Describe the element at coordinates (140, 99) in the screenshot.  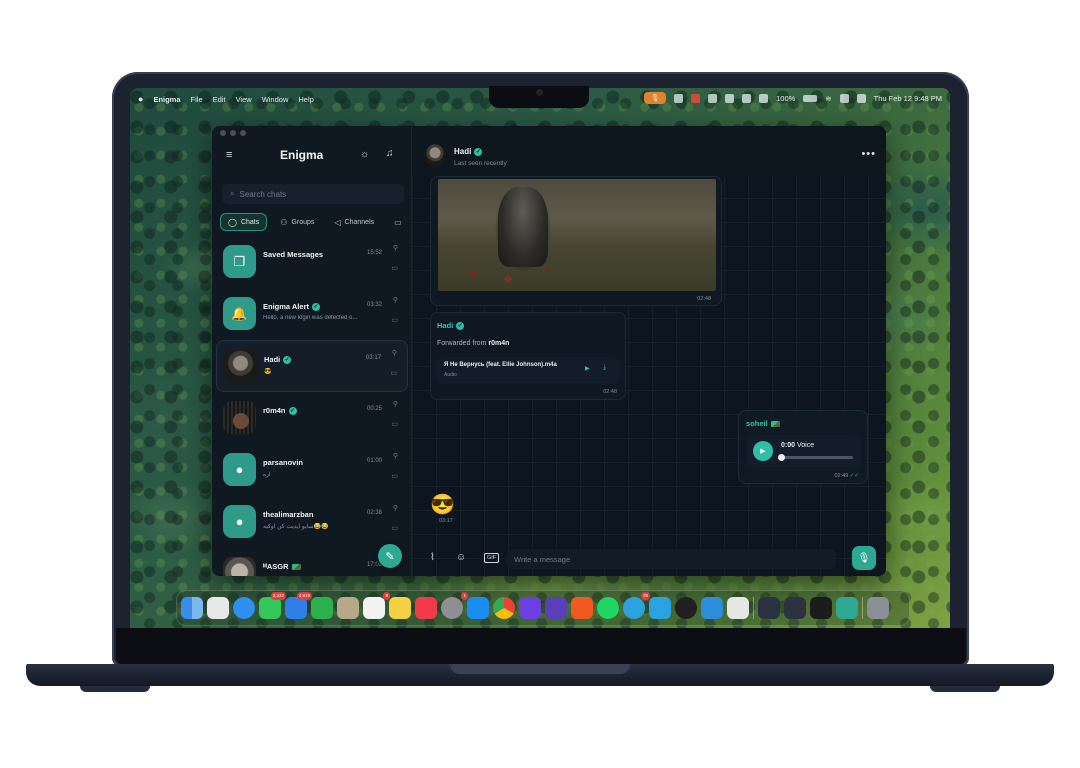
I see `apple-menu-icon: ●` at that location.